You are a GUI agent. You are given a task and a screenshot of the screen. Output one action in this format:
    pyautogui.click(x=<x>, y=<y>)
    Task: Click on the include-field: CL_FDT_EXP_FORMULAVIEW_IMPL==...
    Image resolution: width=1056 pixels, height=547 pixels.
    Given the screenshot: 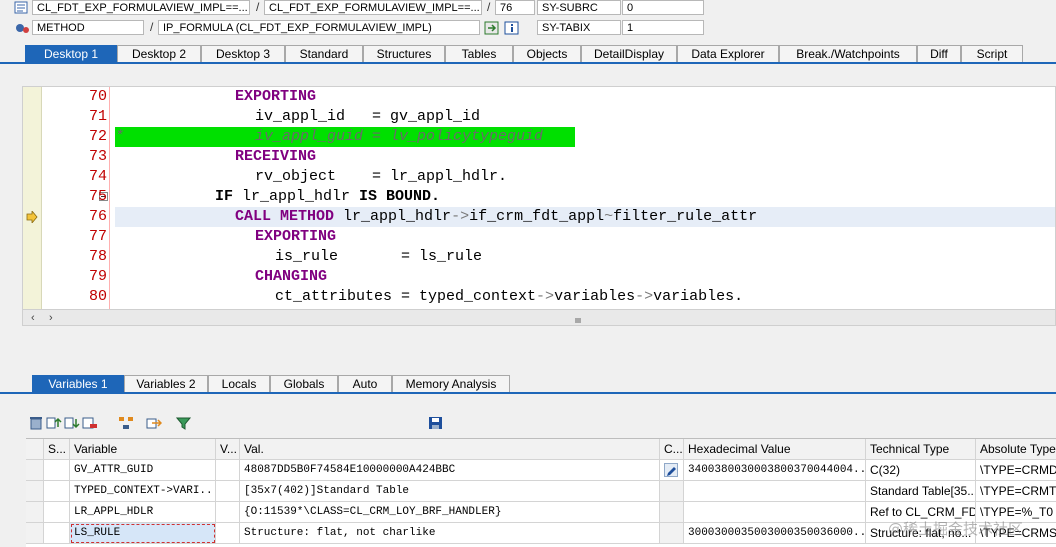 What is the action you would take?
    pyautogui.click(x=373, y=7)
    